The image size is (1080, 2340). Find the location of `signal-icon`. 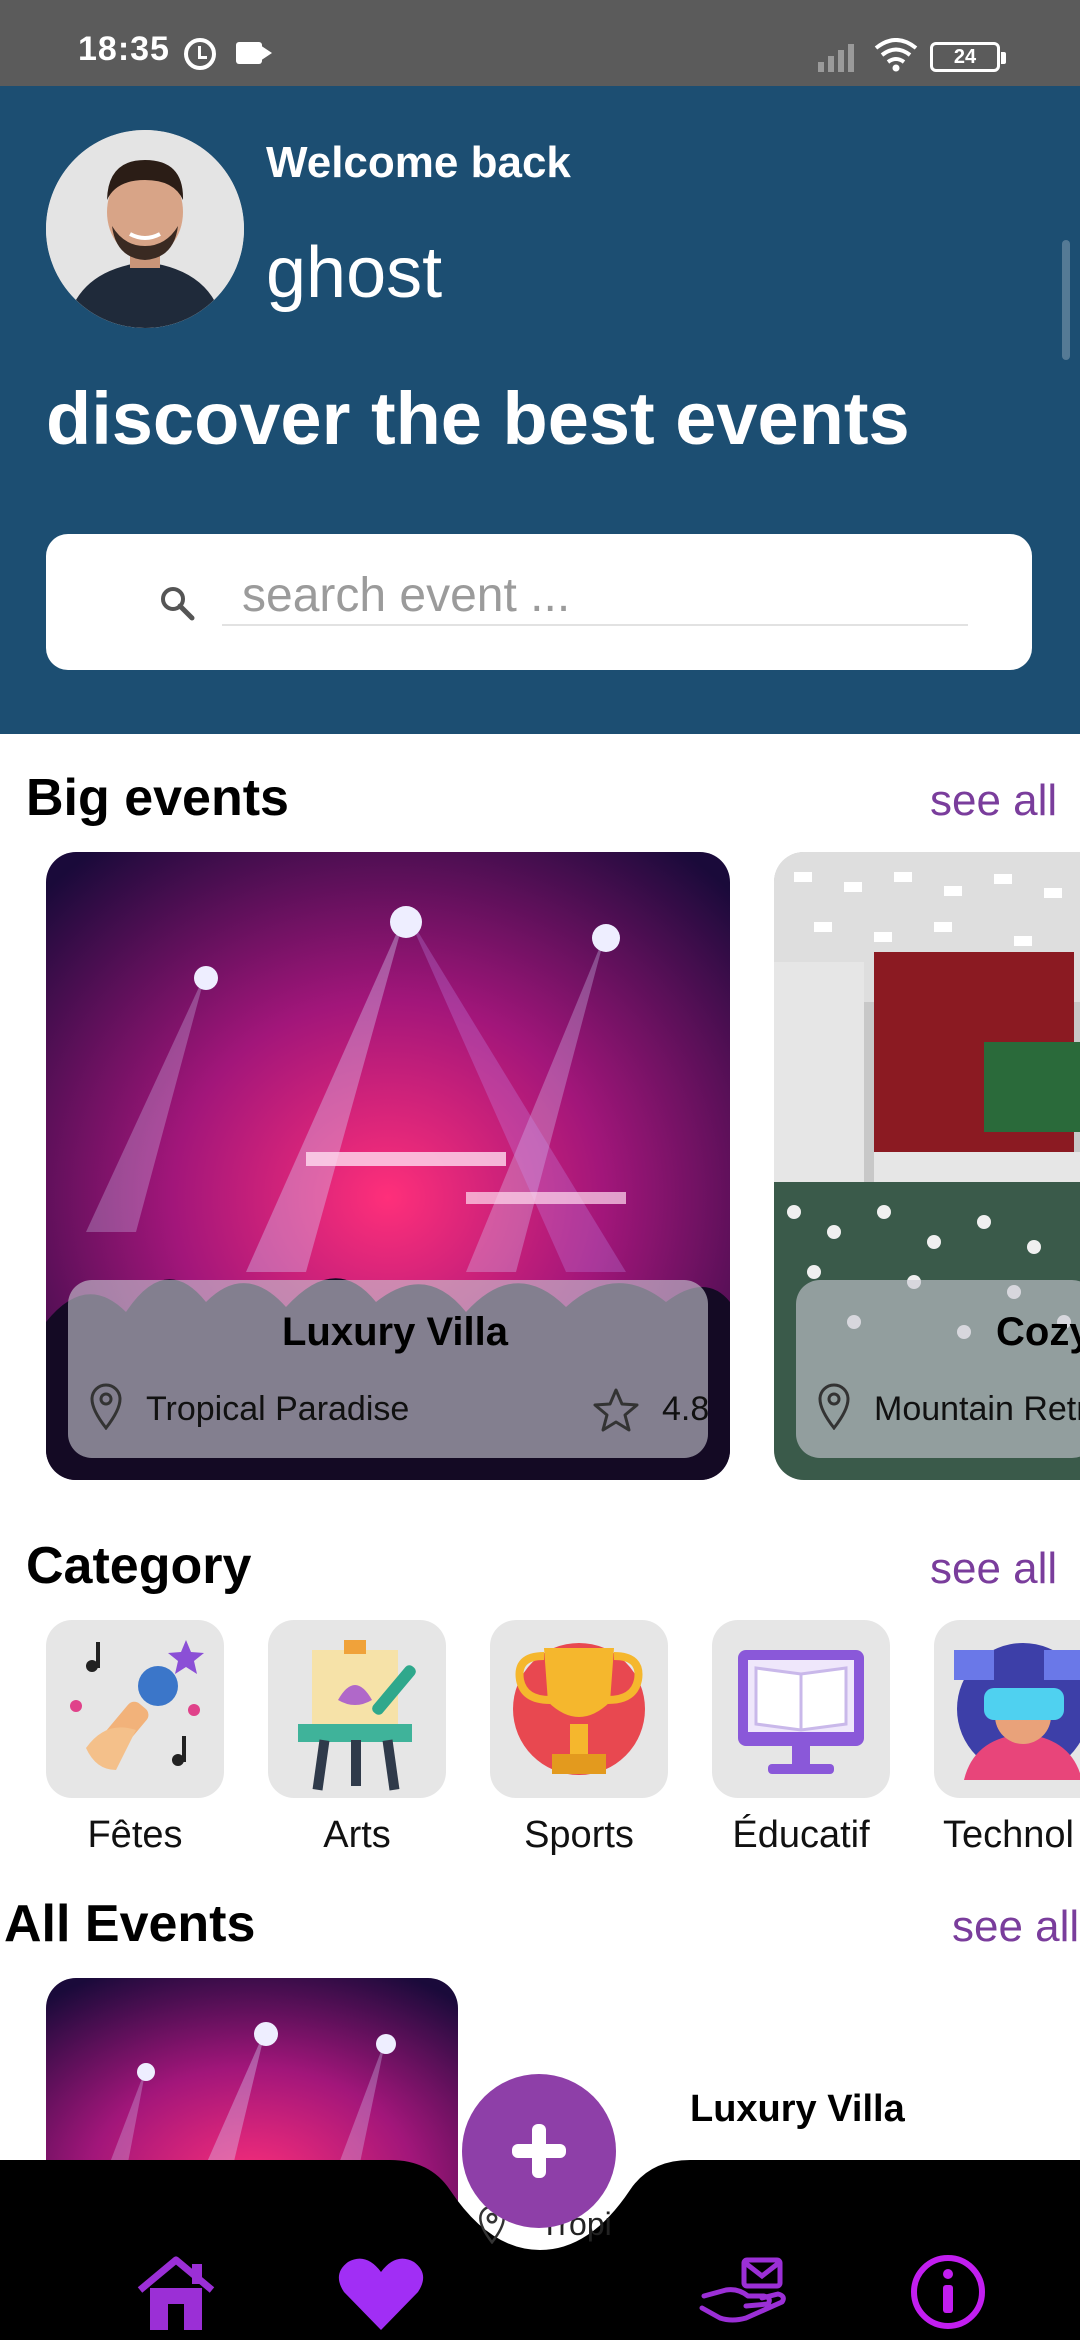

signal-icon is located at coordinates (840, 56).